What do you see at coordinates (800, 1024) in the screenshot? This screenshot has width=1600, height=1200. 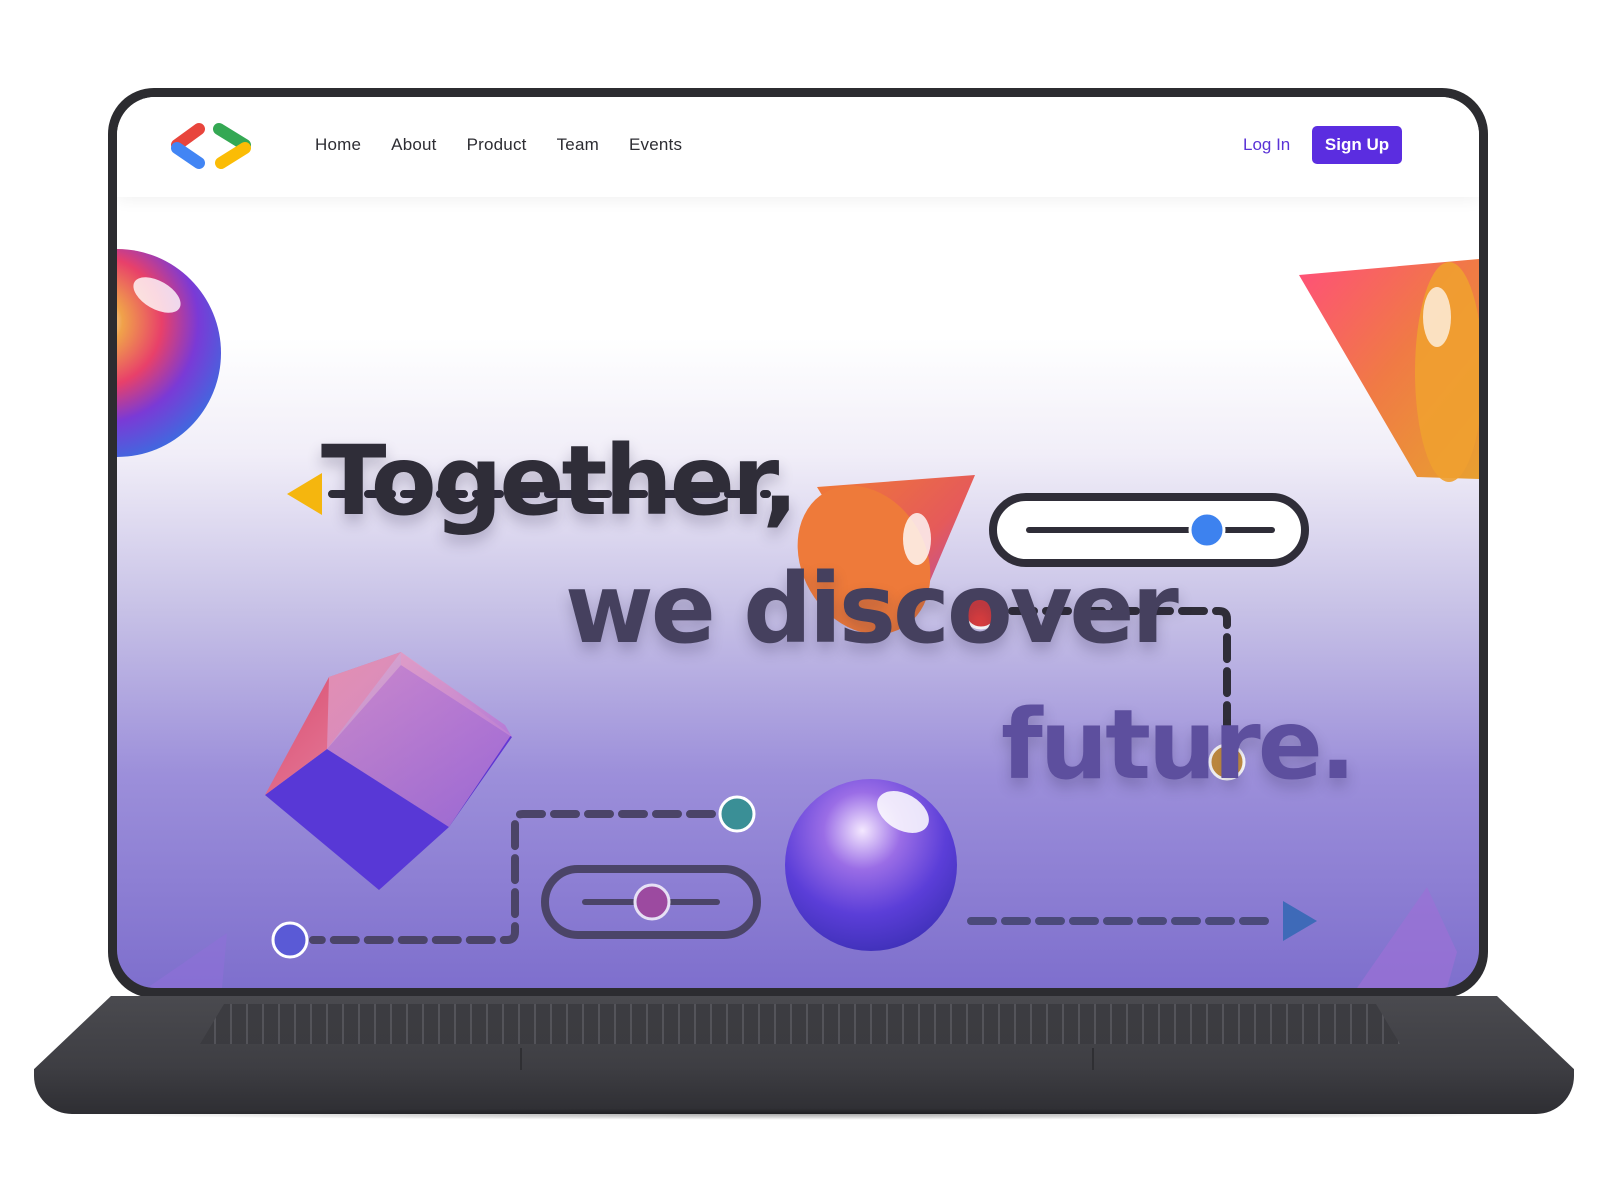 I see `laptop-keyboard` at bounding box center [800, 1024].